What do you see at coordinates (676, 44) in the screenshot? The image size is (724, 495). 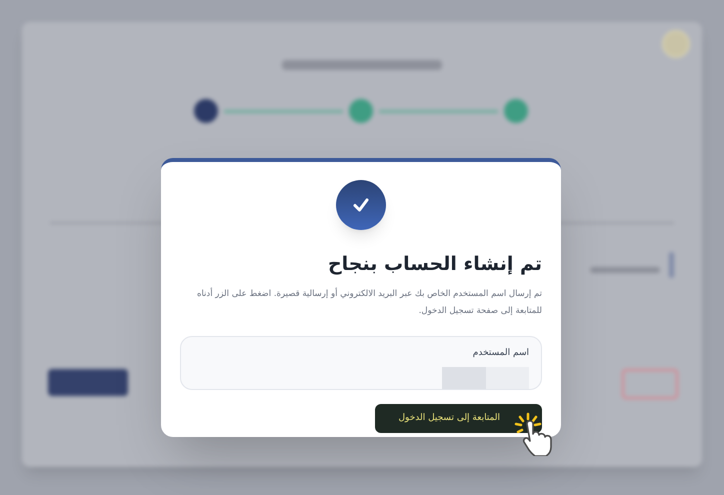 I see `avatar-icon` at bounding box center [676, 44].